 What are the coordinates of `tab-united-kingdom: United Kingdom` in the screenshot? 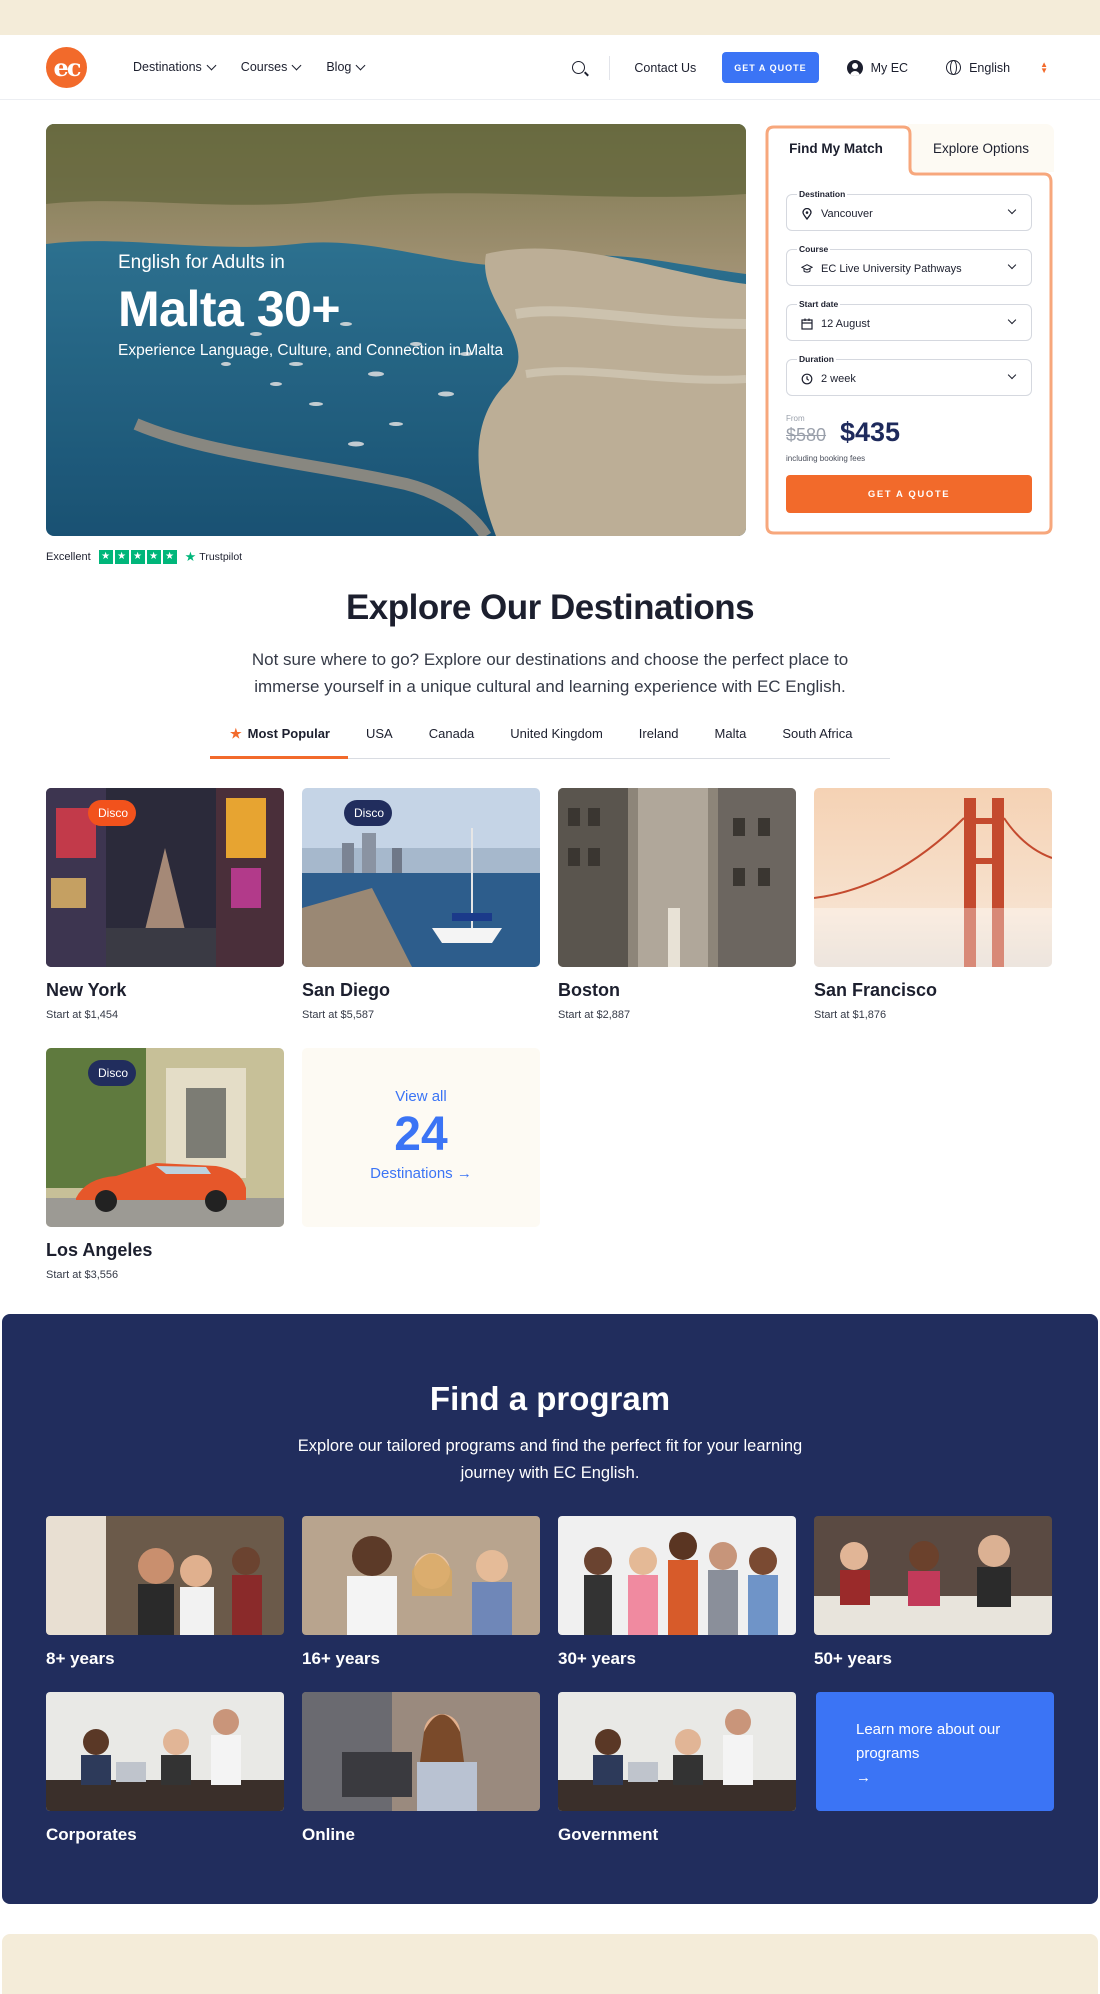 It's located at (556, 740).